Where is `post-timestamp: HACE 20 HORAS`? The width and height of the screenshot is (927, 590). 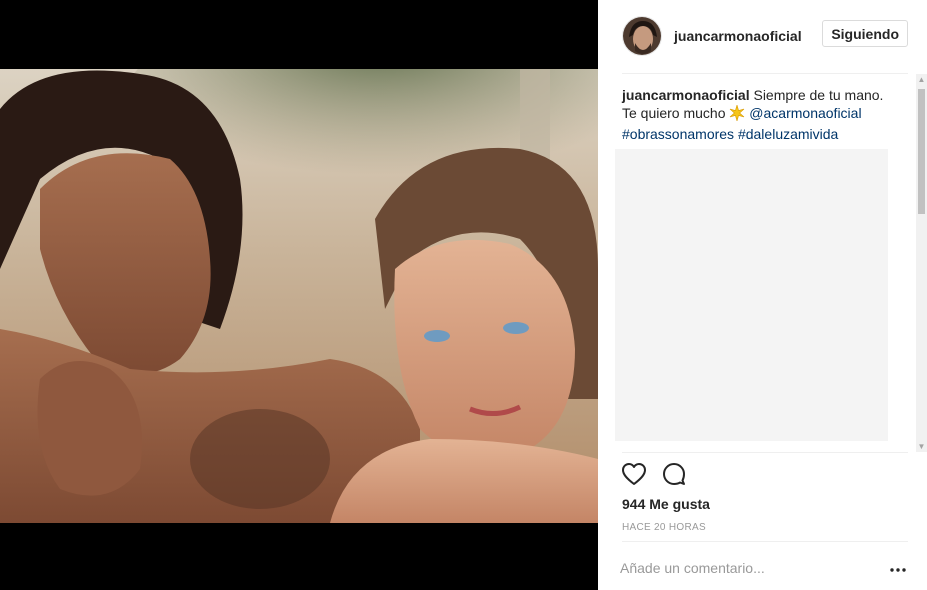 post-timestamp: HACE 20 HORAS is located at coordinates (664, 527).